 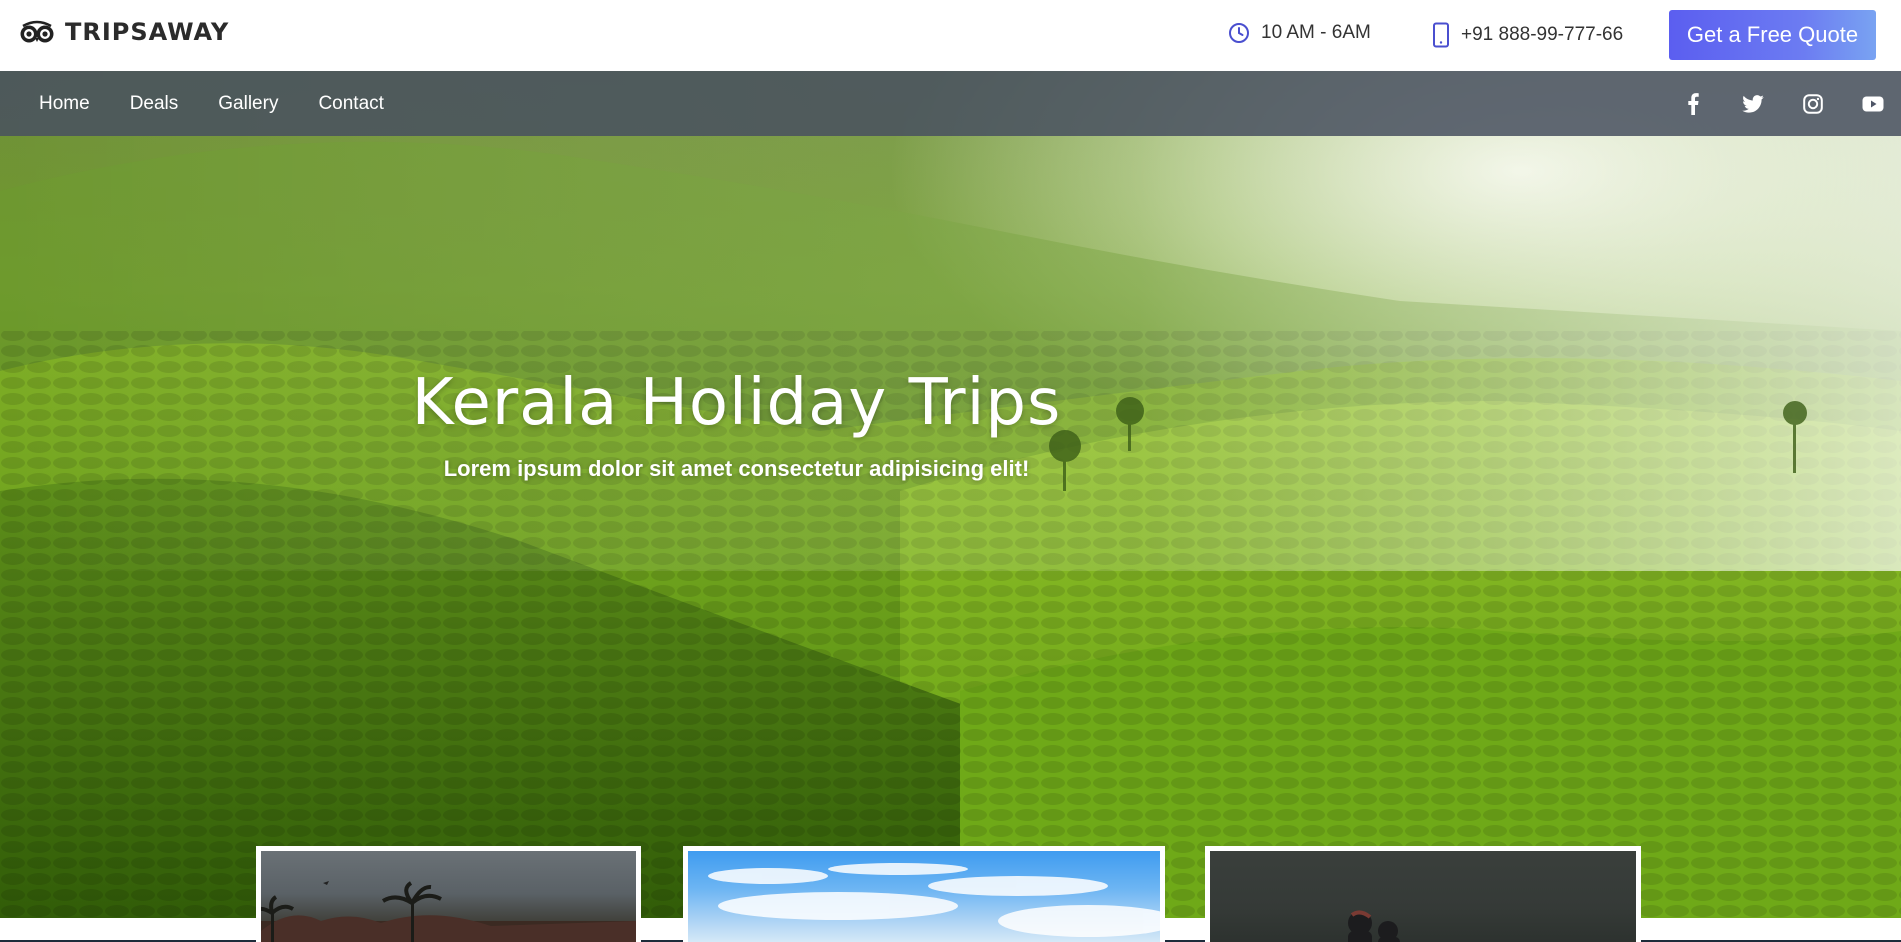 I want to click on card-image-palm-trees, so click(x=448, y=896).